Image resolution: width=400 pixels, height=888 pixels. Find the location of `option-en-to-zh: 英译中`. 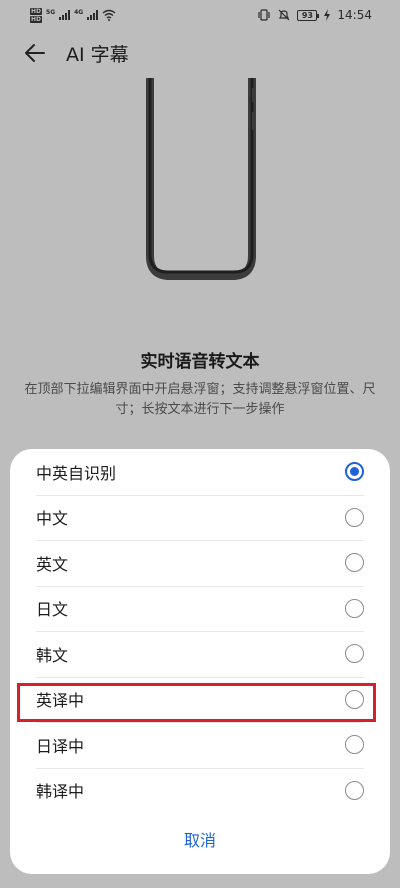

option-en-to-zh: 英译中 is located at coordinates (200, 699).